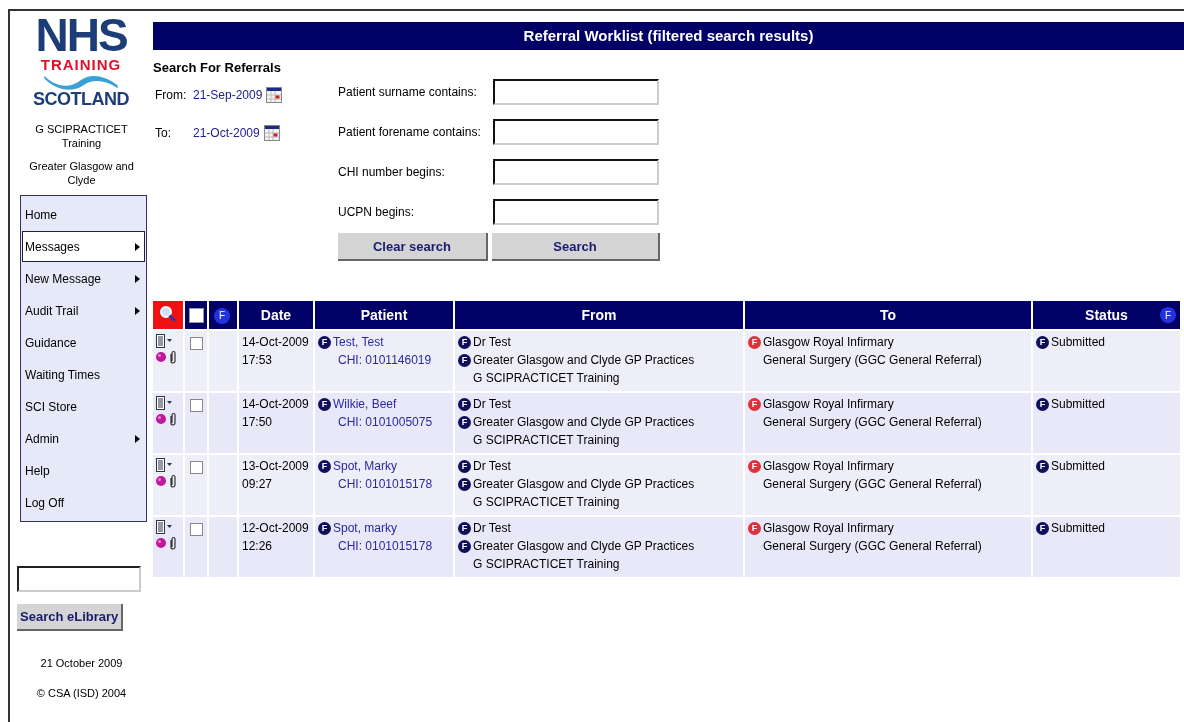 The width and height of the screenshot is (1184, 722). I want to click on menu-item: Home, so click(83, 214).